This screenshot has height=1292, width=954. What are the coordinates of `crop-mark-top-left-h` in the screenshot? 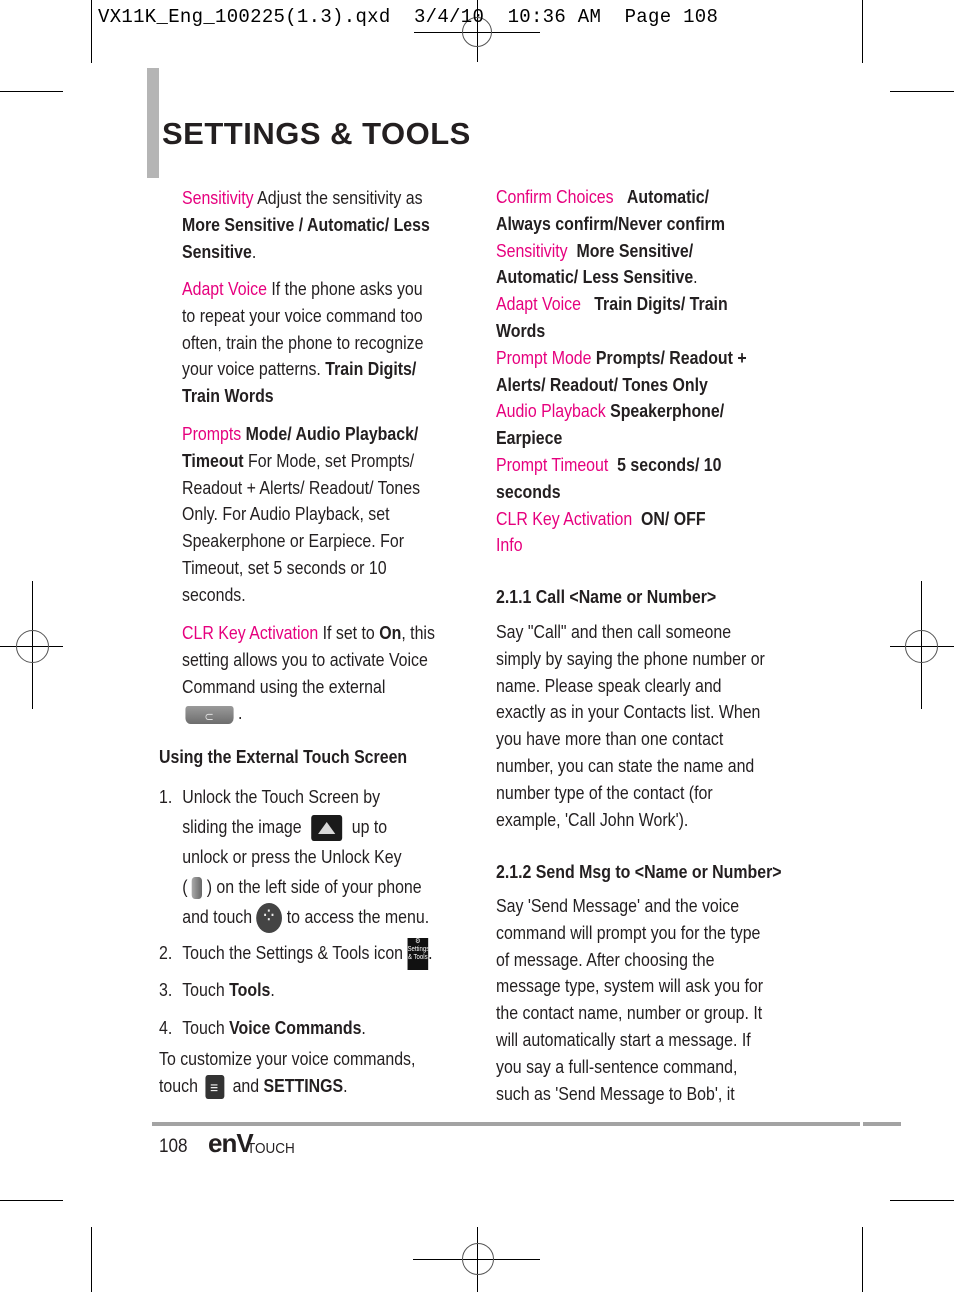 It's located at (31, 91).